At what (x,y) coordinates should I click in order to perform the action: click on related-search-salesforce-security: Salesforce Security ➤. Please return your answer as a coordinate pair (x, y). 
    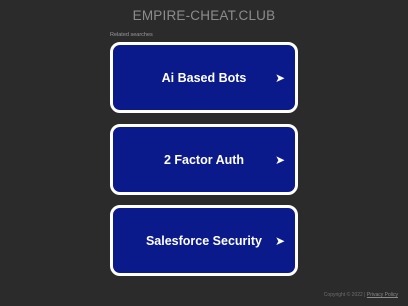
    Looking at the image, I should click on (204, 240).